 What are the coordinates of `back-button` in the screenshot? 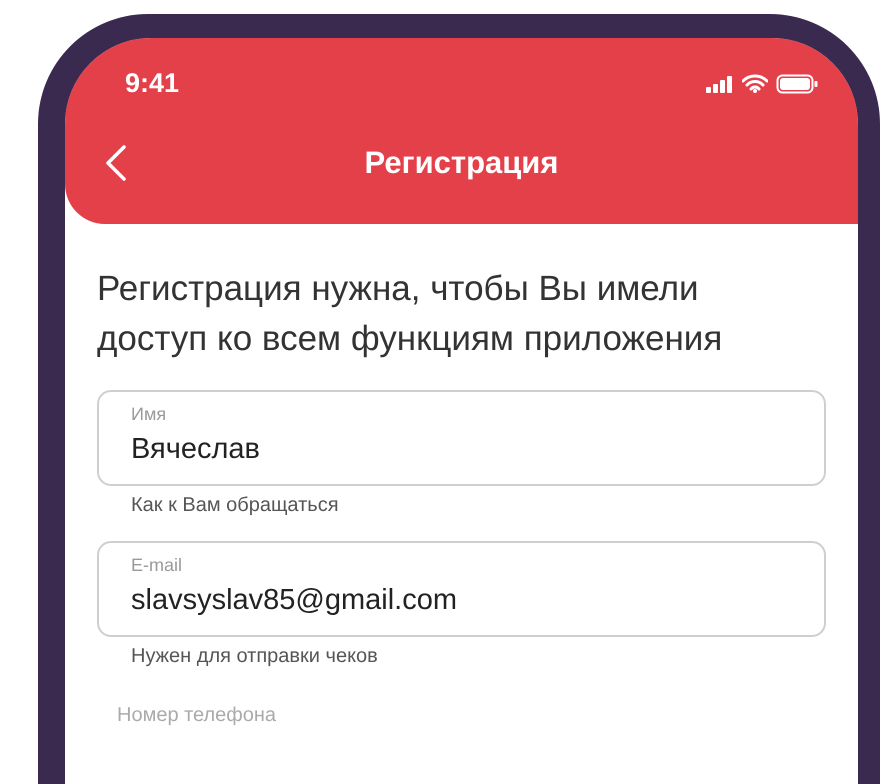 It's located at (116, 163).